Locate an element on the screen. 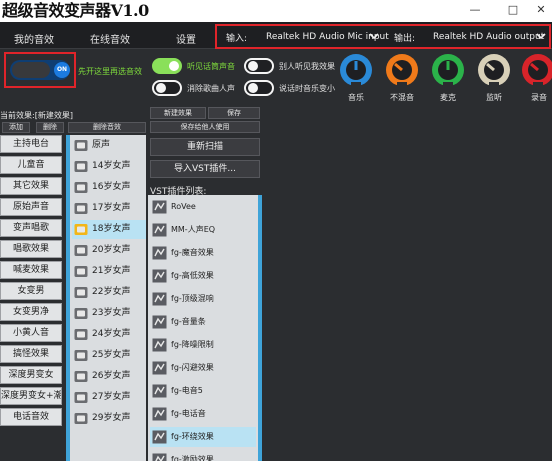 The image size is (552, 461). category-button: 原始声音 is located at coordinates (31, 207).